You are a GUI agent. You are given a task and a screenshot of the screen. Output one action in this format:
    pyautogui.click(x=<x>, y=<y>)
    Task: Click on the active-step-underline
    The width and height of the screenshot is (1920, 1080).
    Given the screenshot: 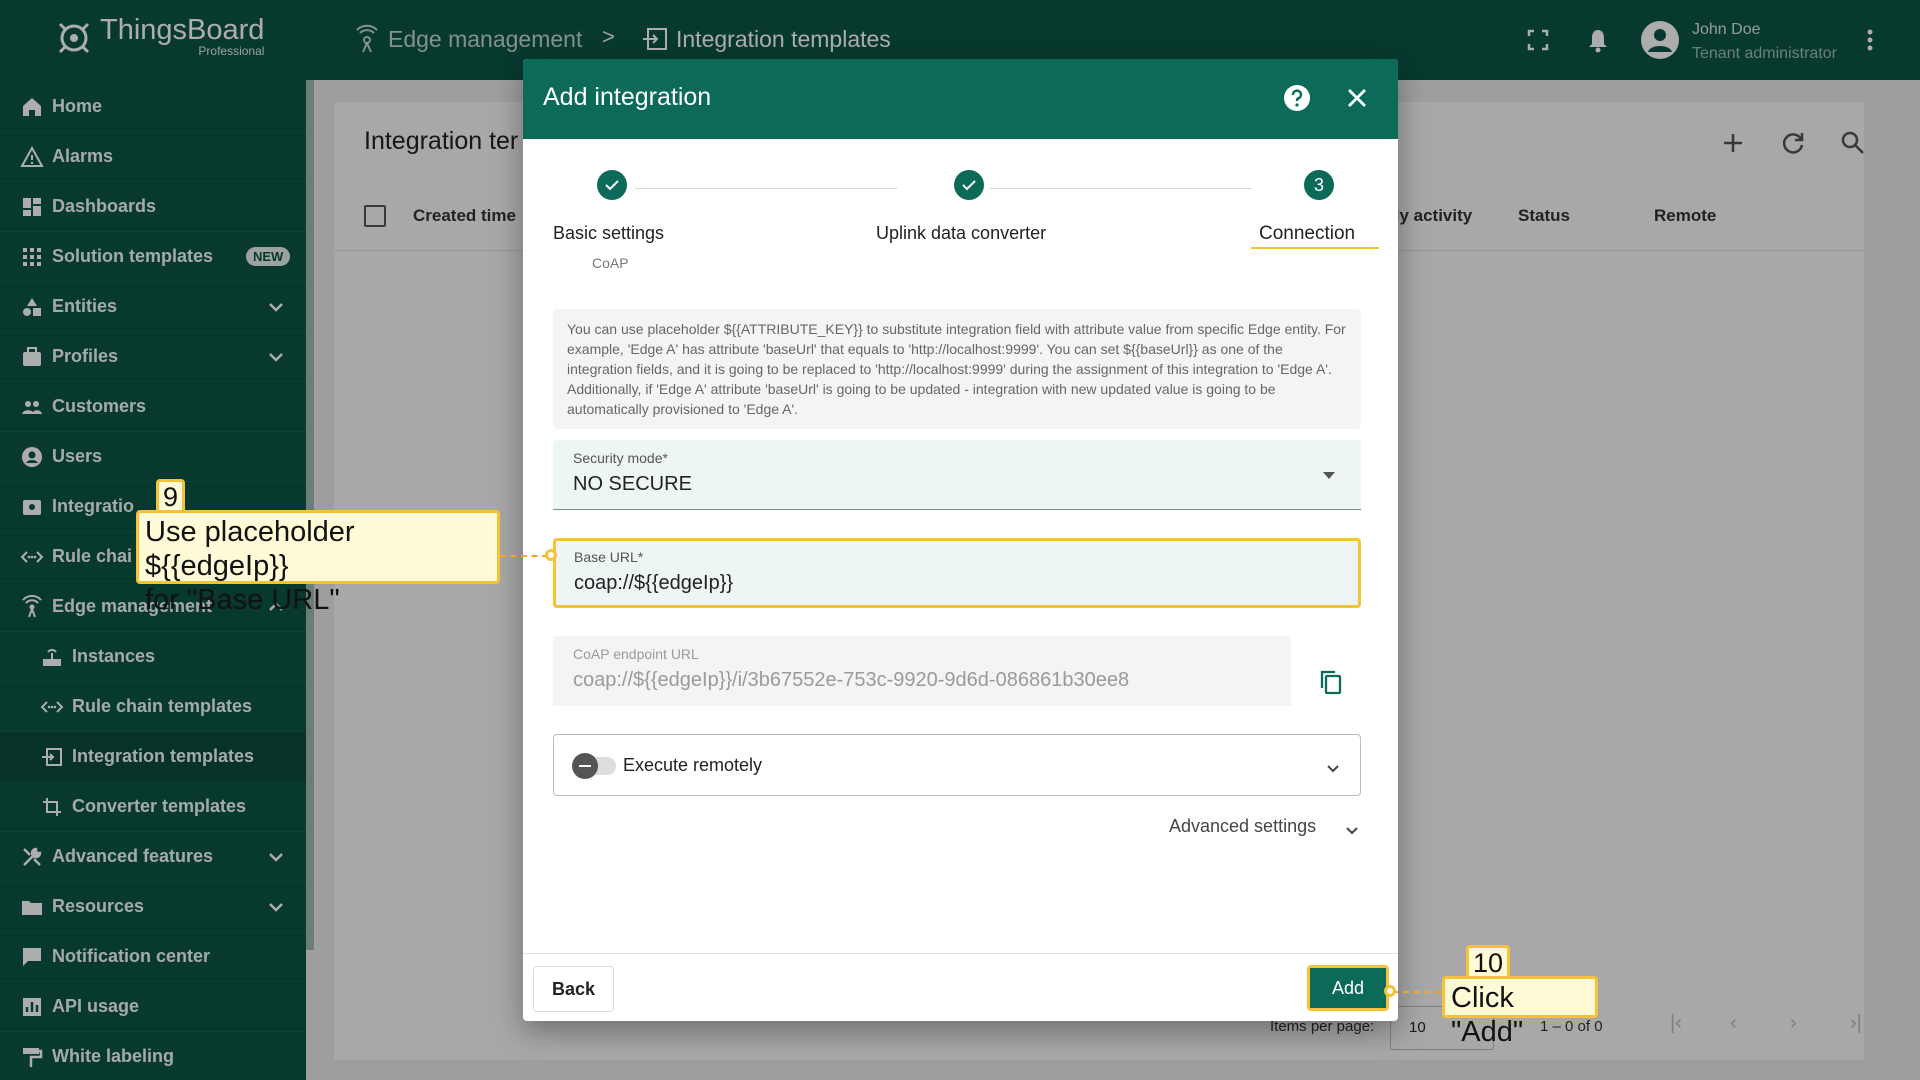 What is the action you would take?
    pyautogui.click(x=1315, y=248)
    